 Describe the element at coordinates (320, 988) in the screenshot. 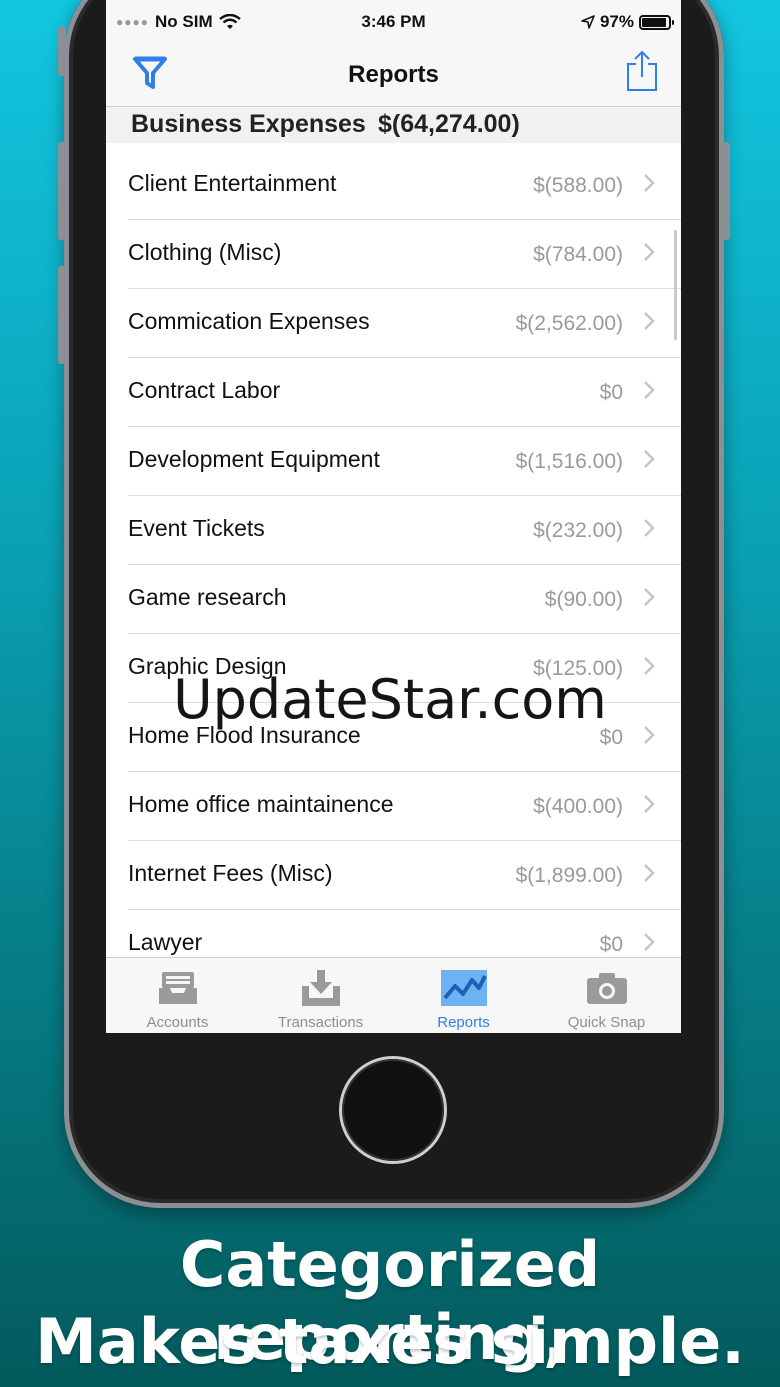

I see `download-tray-icon` at that location.